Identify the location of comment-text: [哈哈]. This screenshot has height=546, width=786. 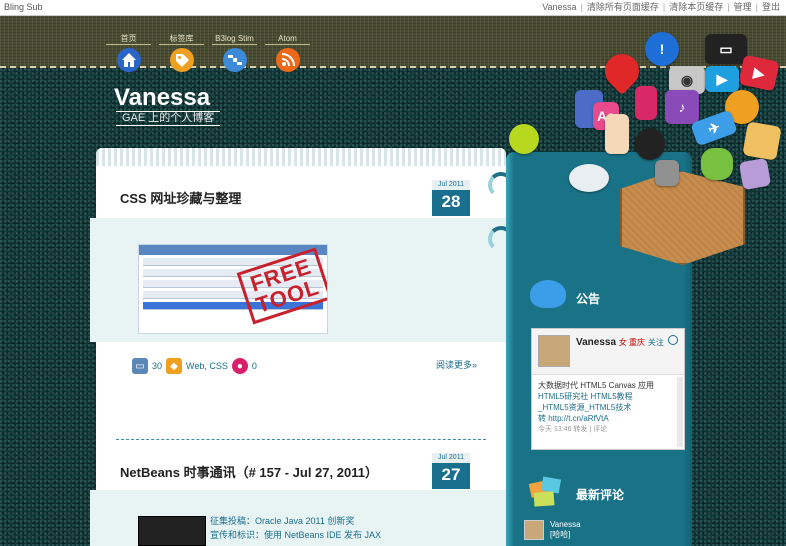
(565, 535).